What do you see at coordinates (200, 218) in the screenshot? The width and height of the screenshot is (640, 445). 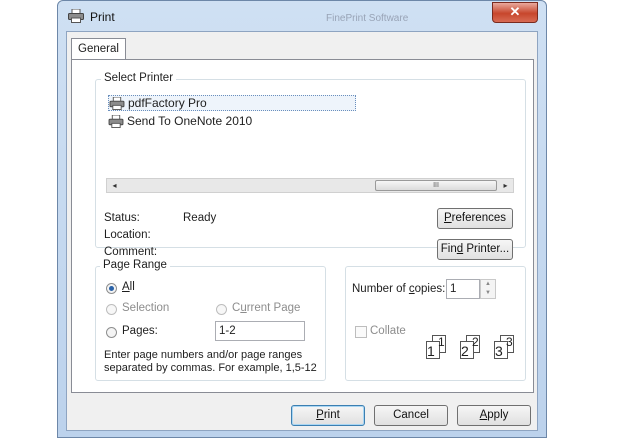 I see `status-value: Ready` at bounding box center [200, 218].